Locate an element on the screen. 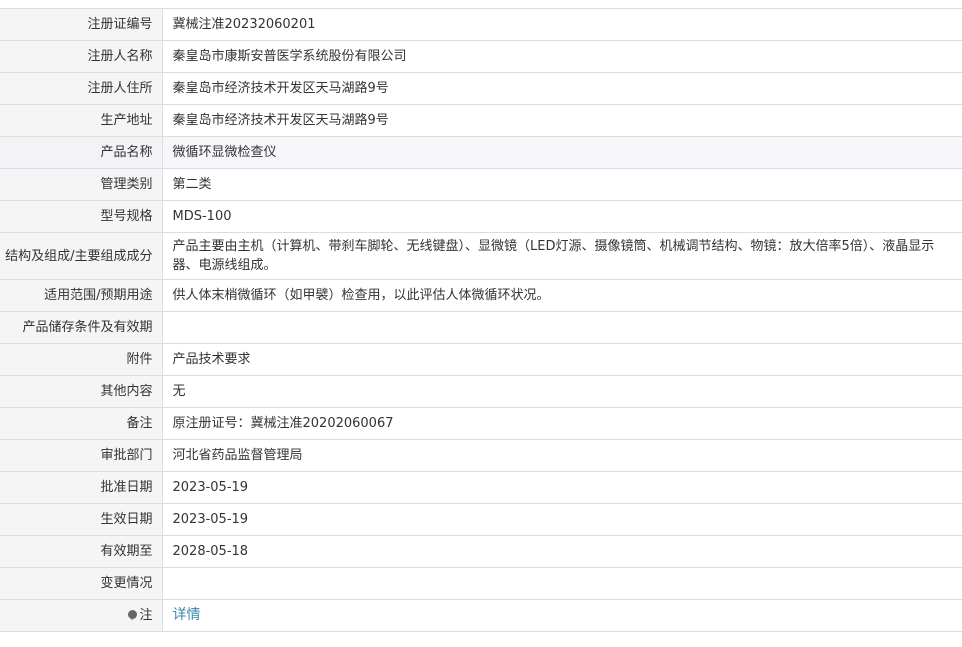  row-production-address: 生产地址 秦皇岛市经济技术开发区天马湖路9号 is located at coordinates (481, 120).